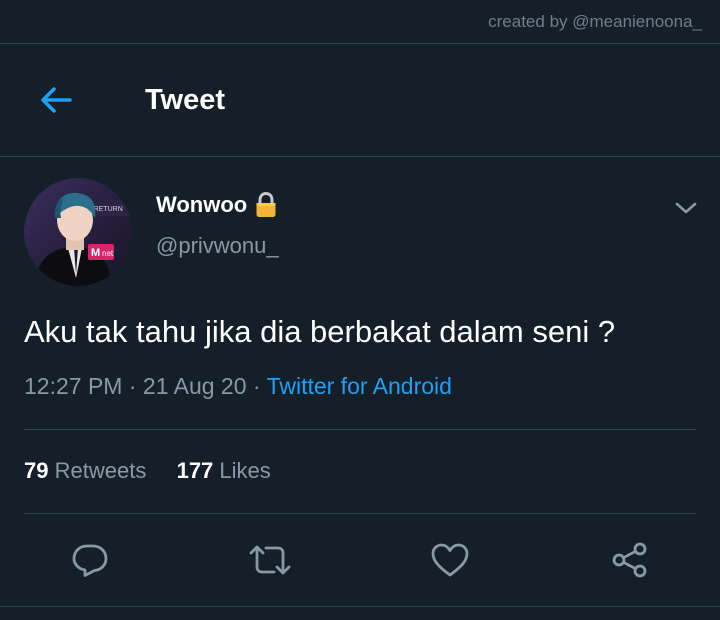 This screenshot has height=620, width=720. I want to click on retweets-count: 79, so click(36, 470).